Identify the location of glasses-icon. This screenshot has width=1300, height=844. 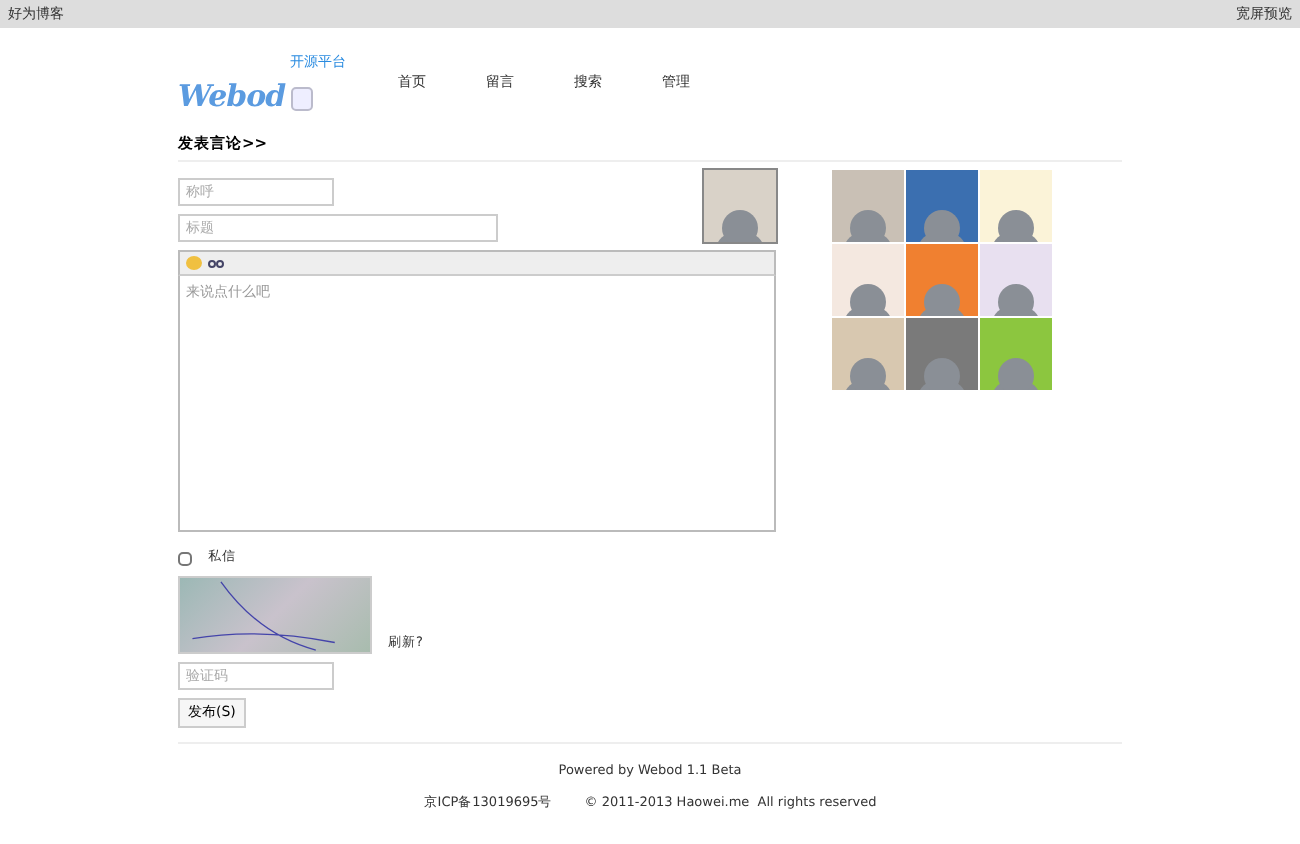
(216, 263).